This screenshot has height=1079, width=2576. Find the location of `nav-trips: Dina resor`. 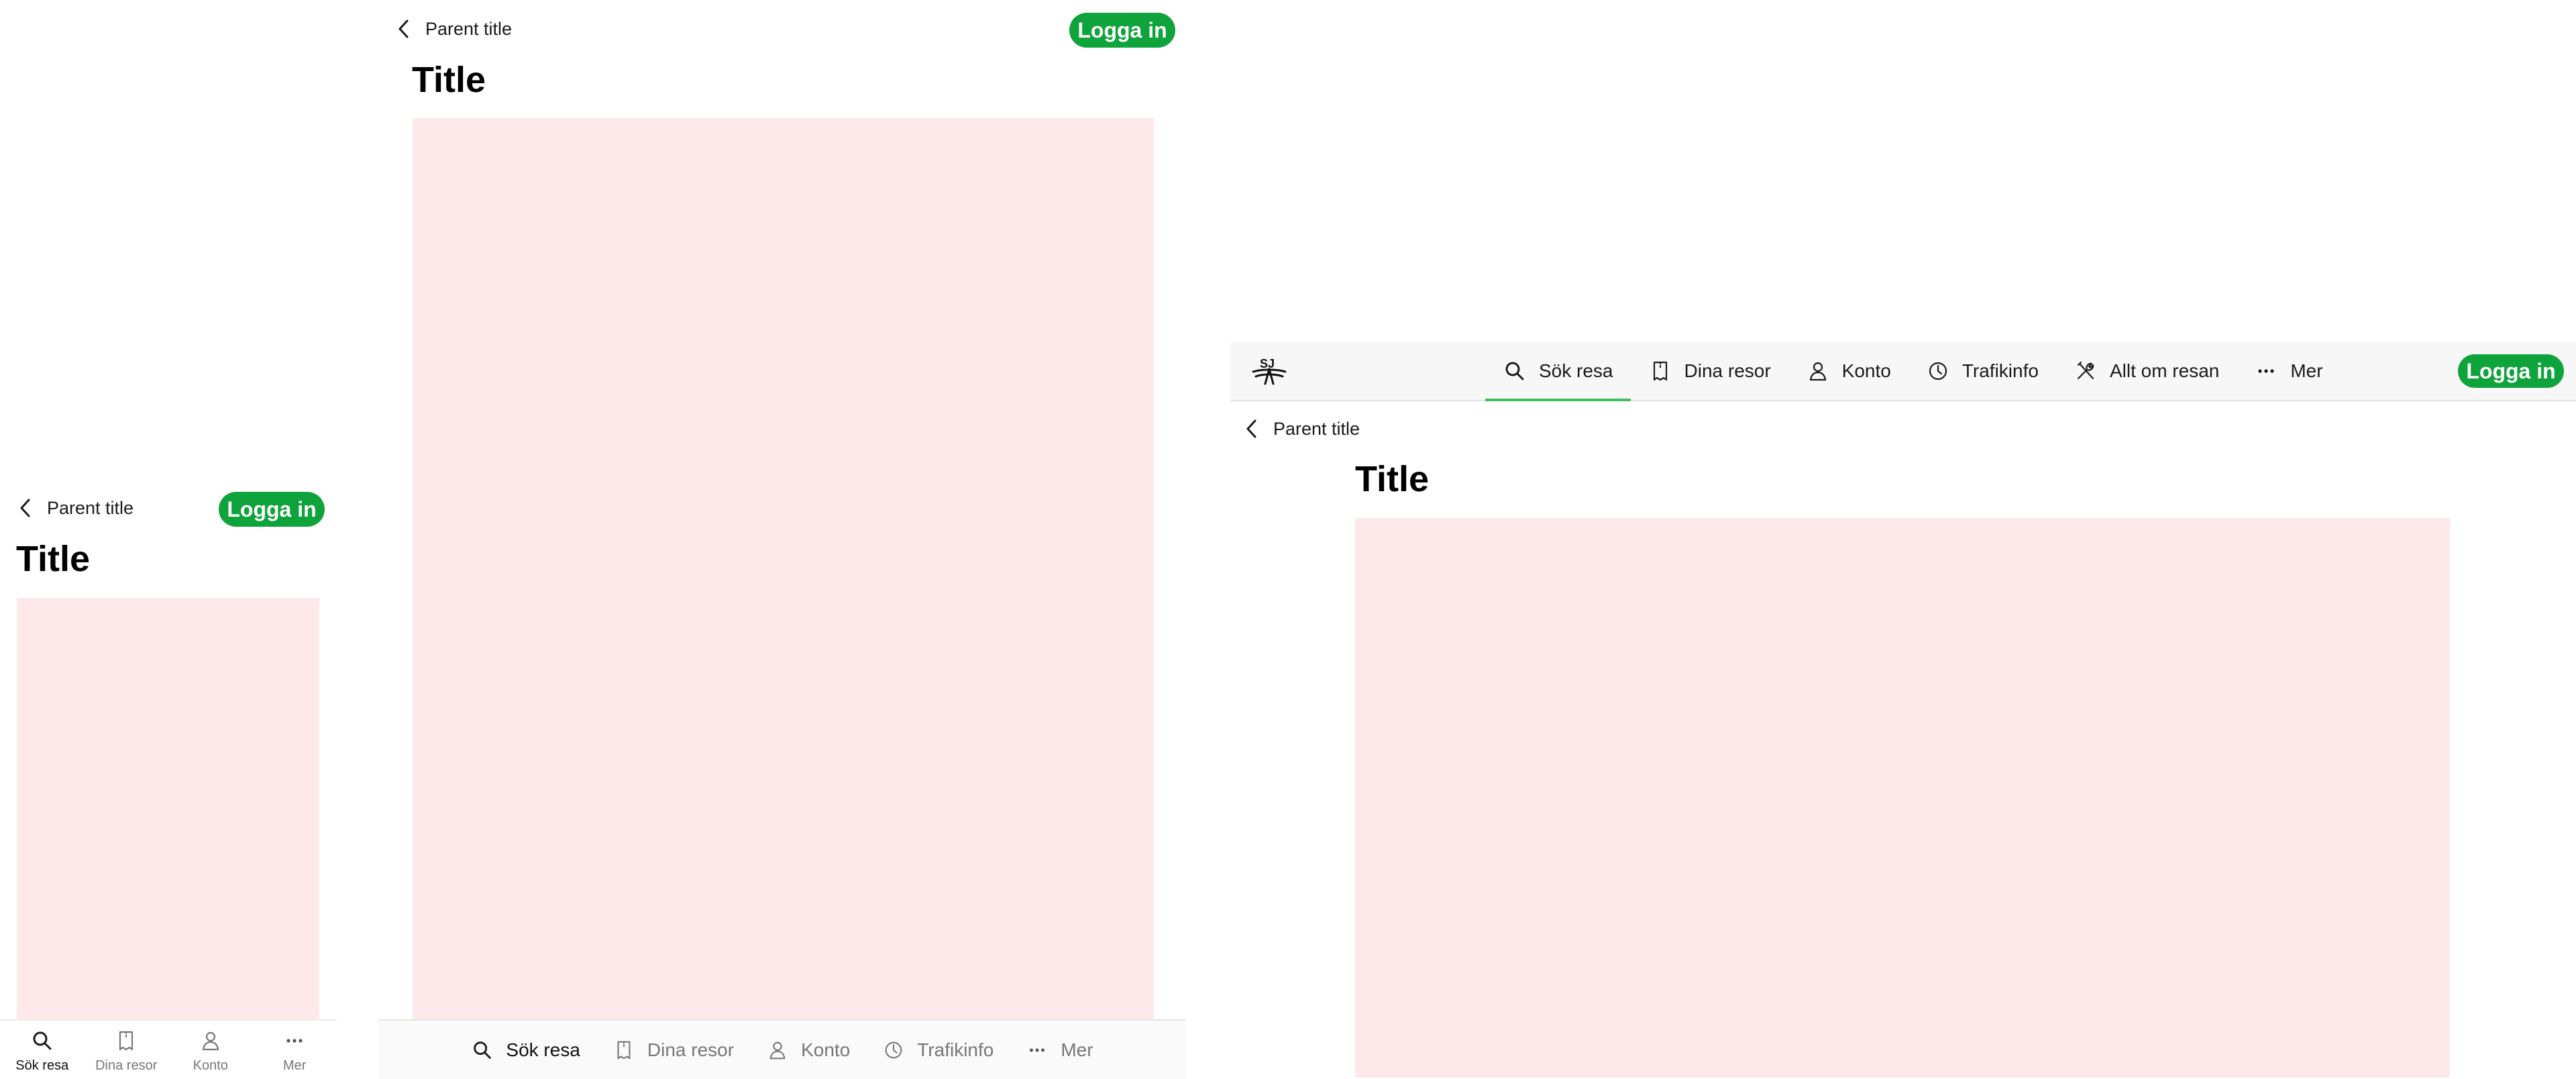

nav-trips: Dina resor is located at coordinates (1709, 371).